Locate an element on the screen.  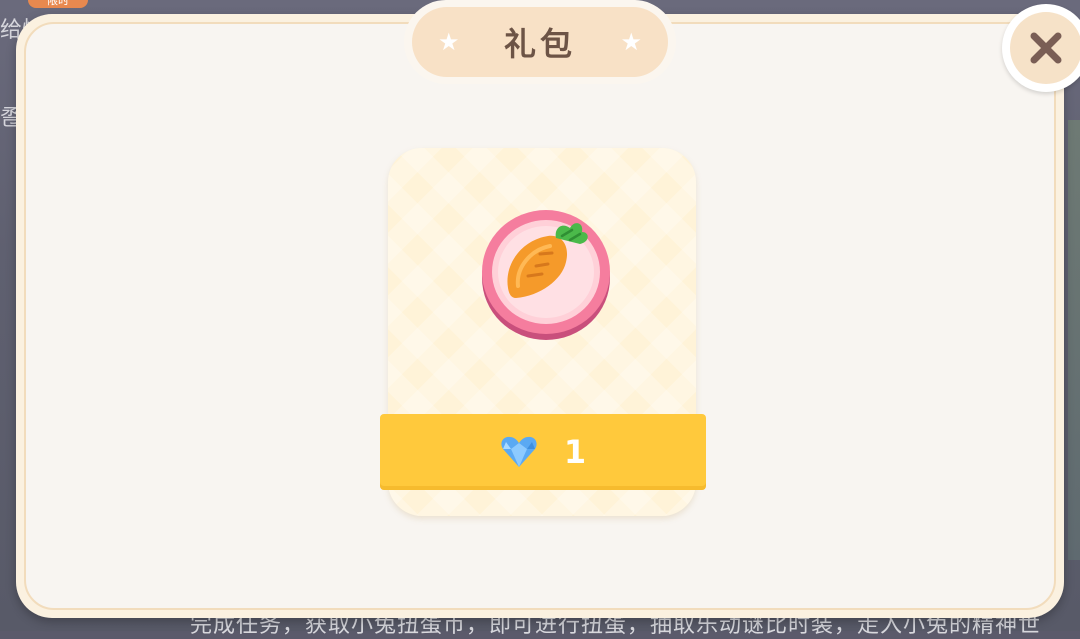
close-icon is located at coordinates (1046, 48).